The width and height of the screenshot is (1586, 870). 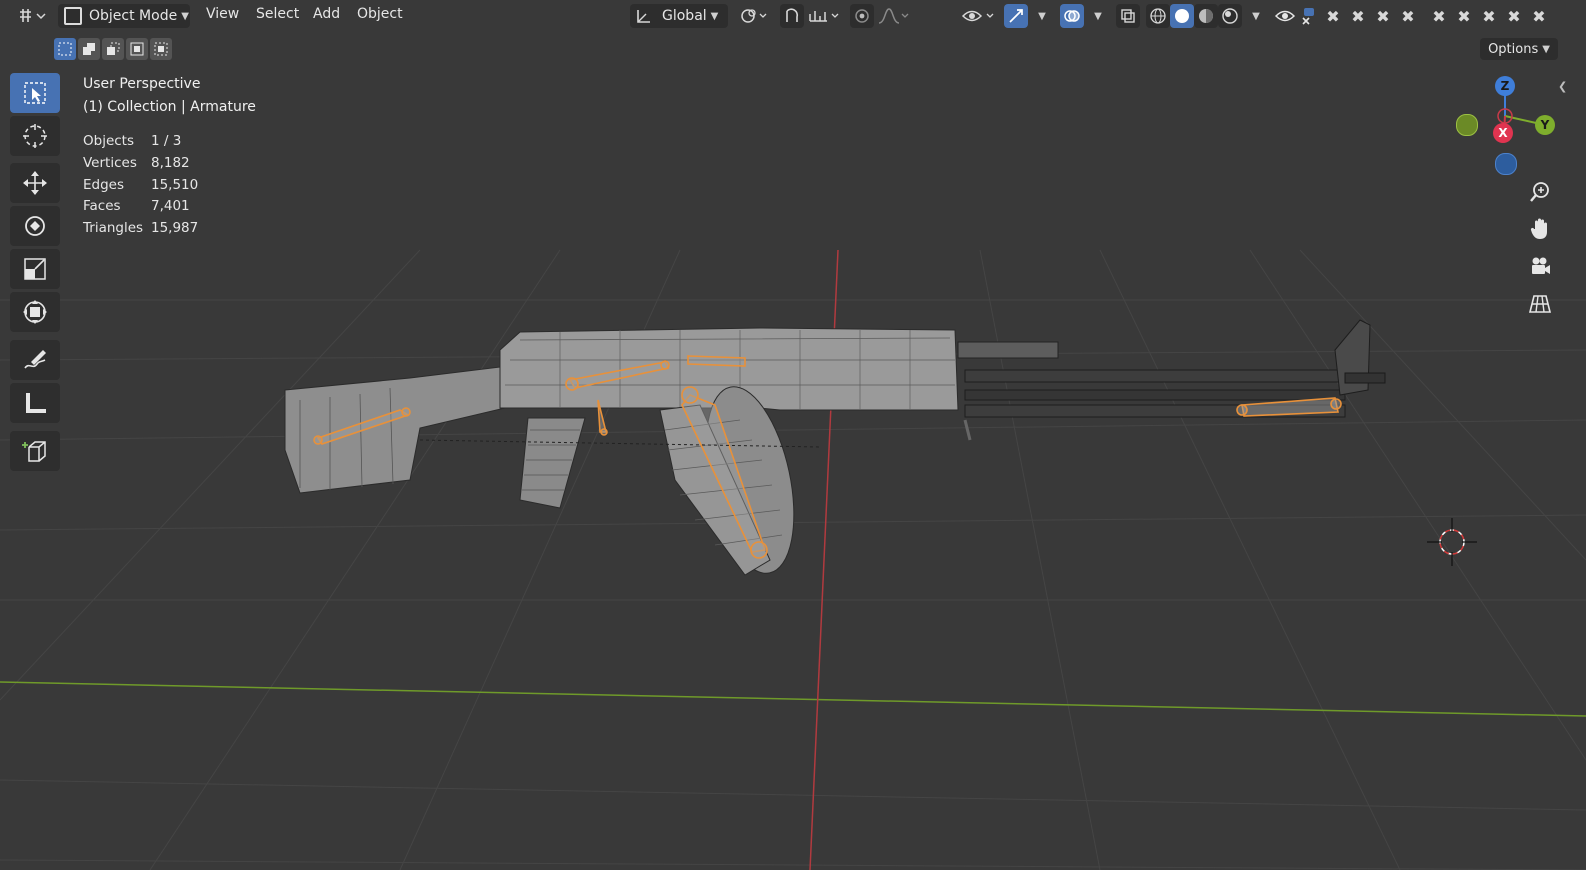 I want to click on stat-row-faces: Faces 7,401, so click(x=140, y=209).